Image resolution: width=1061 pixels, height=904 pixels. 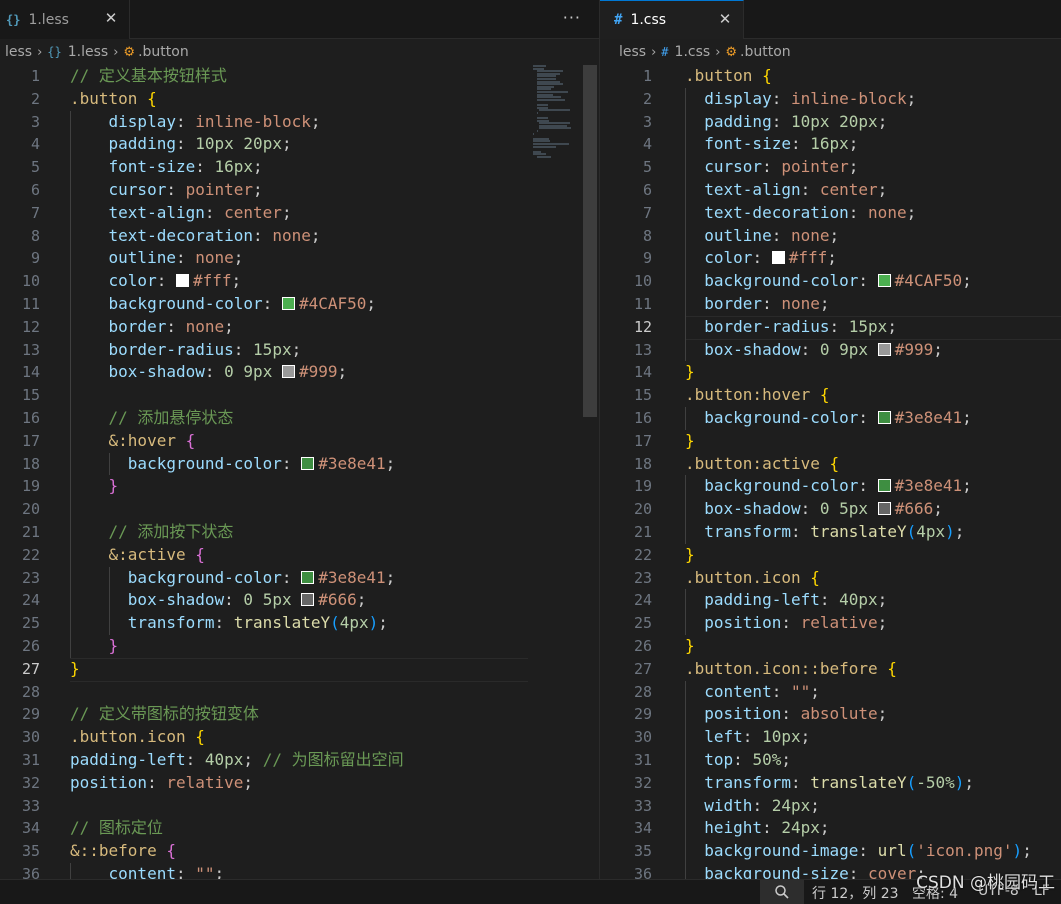 I want to click on code-line: transform: translateY(-50%);, so click(x=873, y=783).